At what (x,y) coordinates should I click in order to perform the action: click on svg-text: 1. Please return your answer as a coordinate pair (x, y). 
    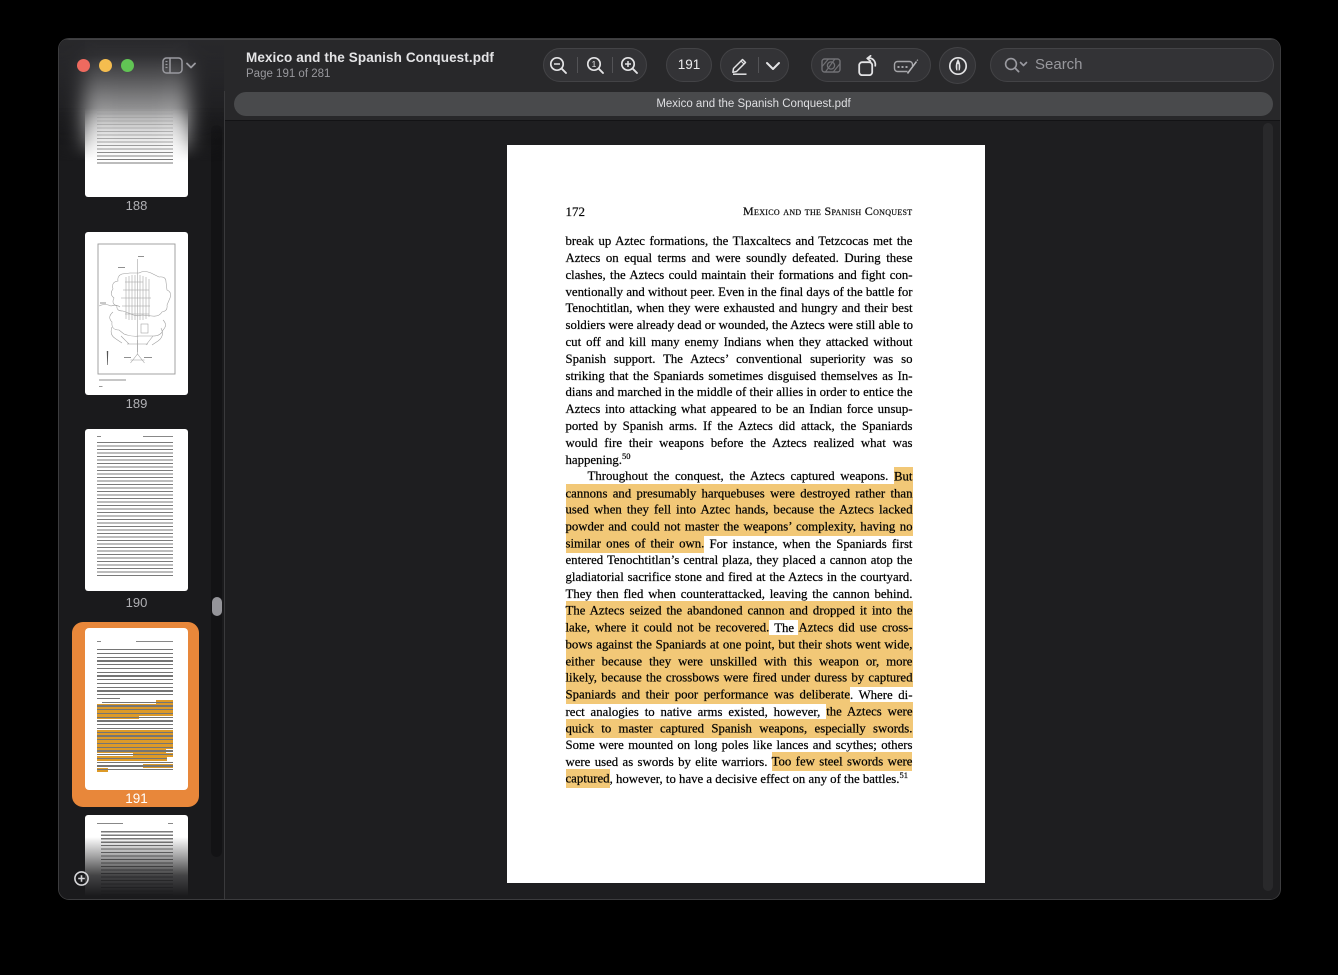
    Looking at the image, I should click on (593, 64).